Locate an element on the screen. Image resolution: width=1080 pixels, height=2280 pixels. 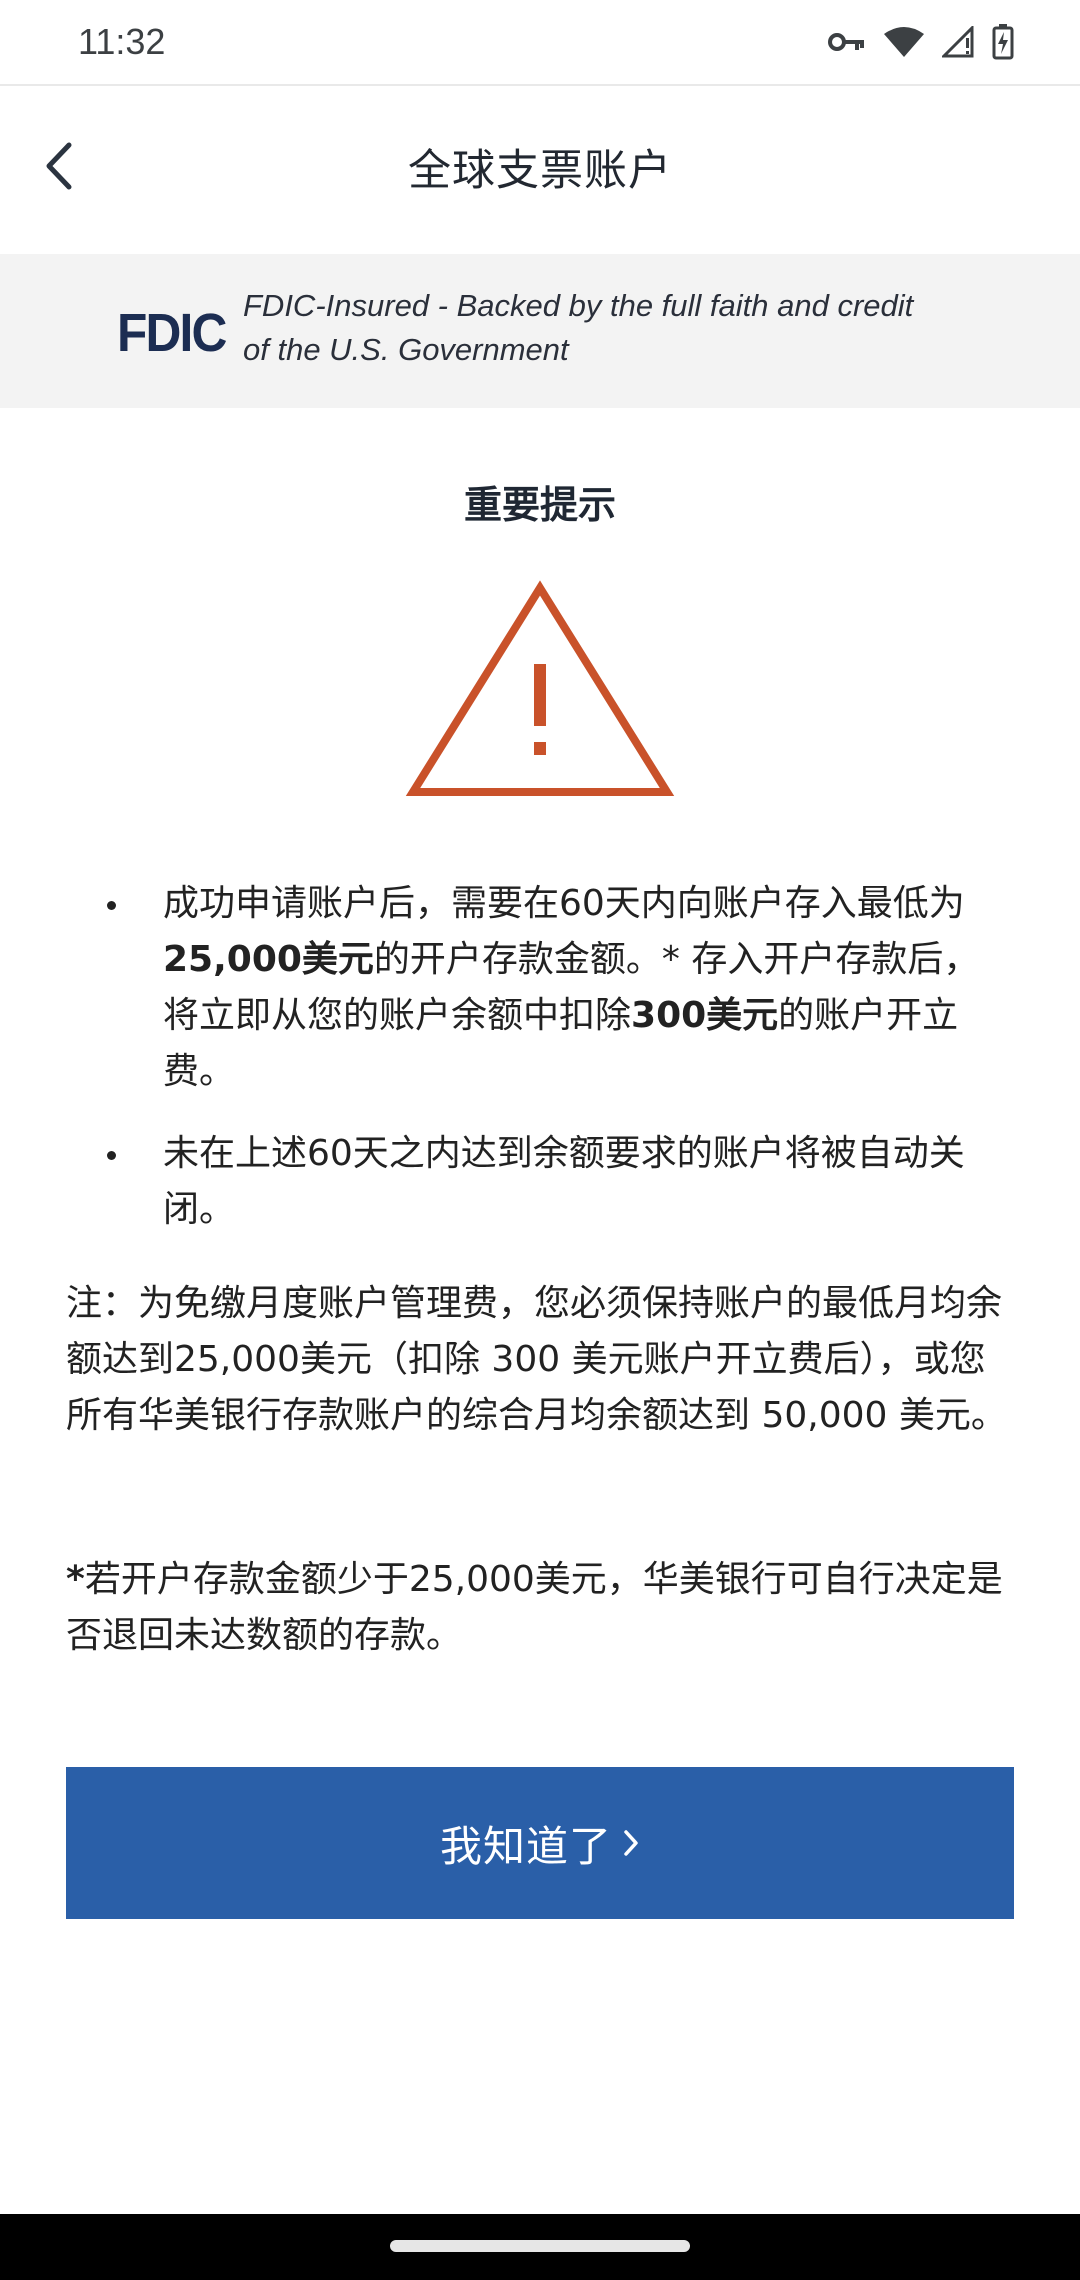
footnote: *若开户存款金额少于25,000美元，华美银行可自行决定是否退回未达数额的存款。 is located at coordinates (541, 1608).